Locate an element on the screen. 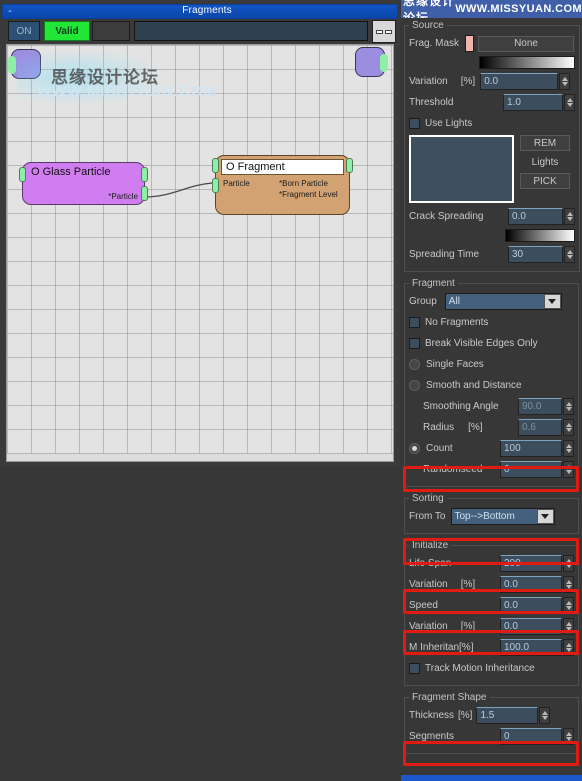 The height and width of the screenshot is (781, 582). node-pill-right is located at coordinates (371, 62).